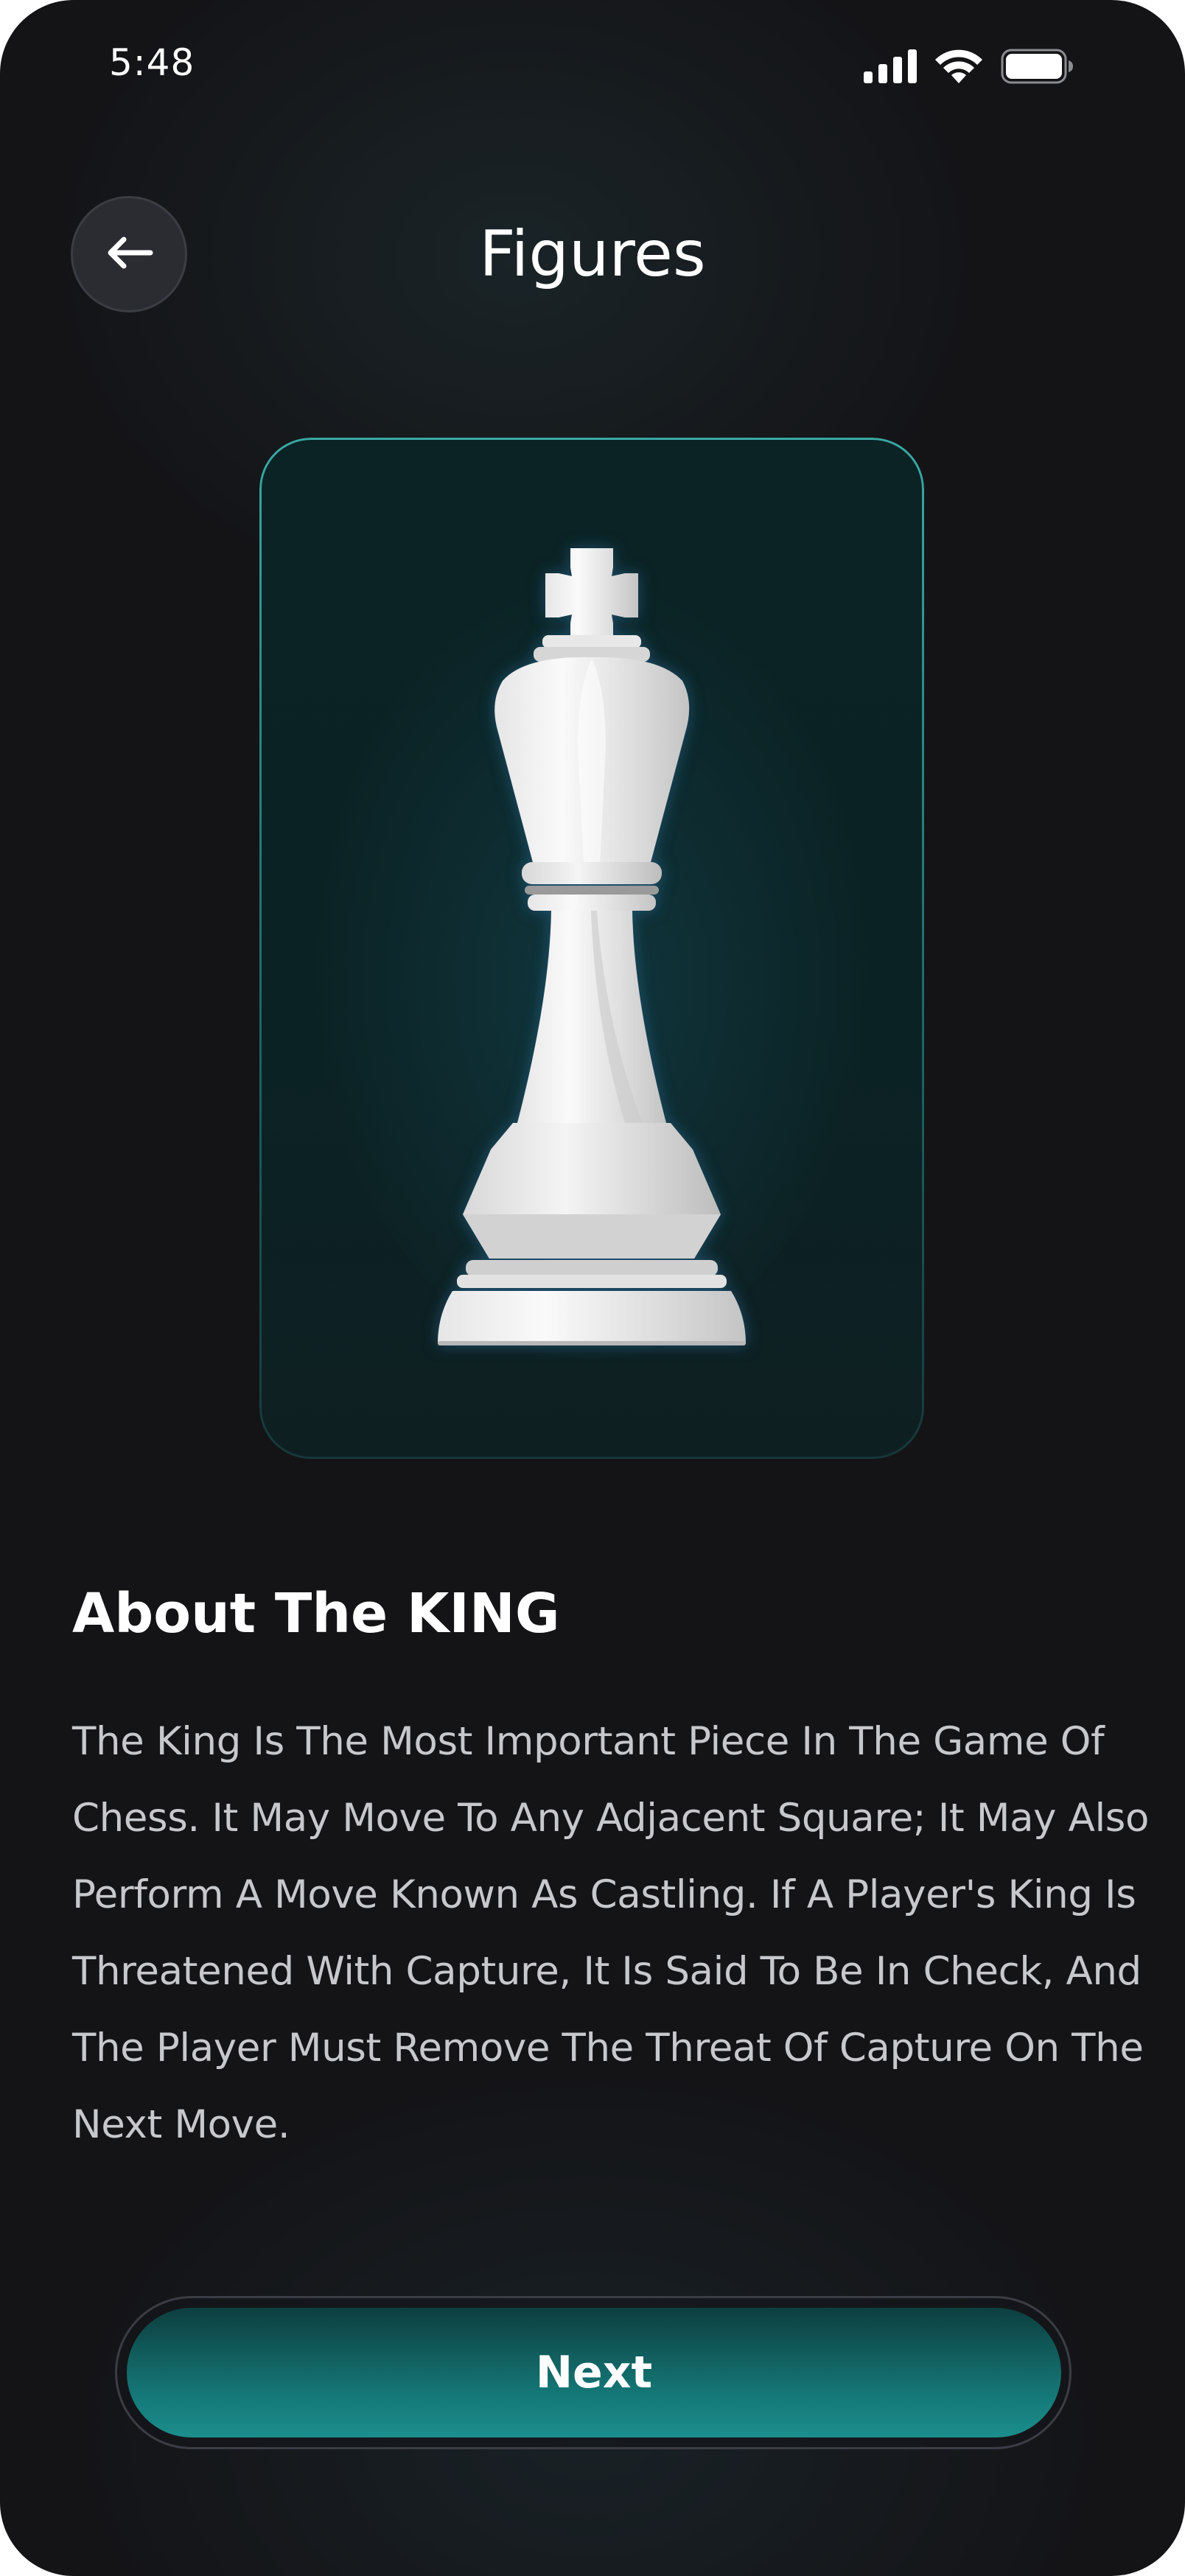  What do you see at coordinates (959, 66) in the screenshot?
I see `wifi-icon` at bounding box center [959, 66].